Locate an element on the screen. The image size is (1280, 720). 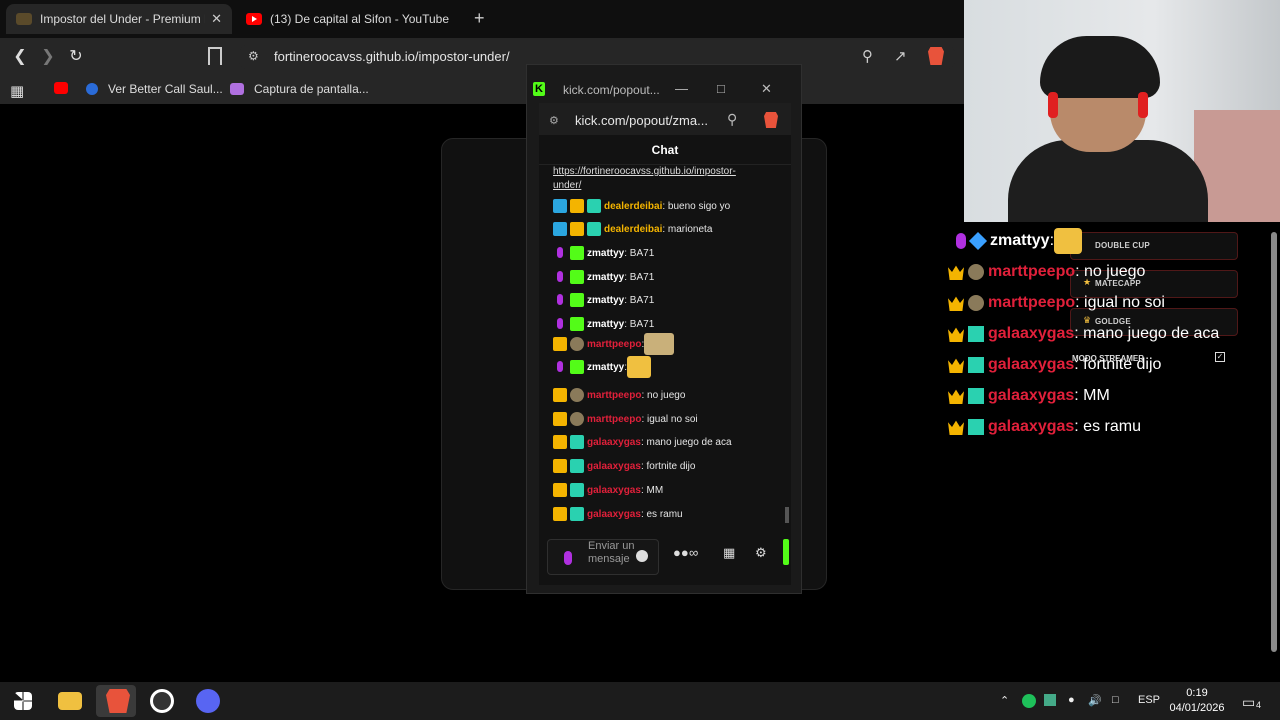
network-icon: □ is located at coordinates (1115, 700).